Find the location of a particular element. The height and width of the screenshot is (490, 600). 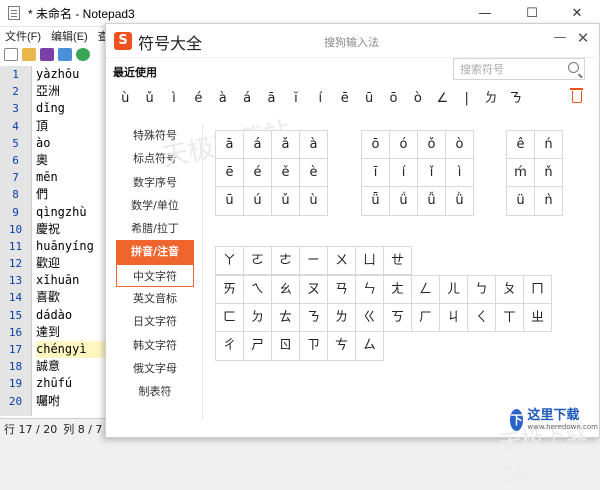

symbol-cell: ī is located at coordinates (376, 173).